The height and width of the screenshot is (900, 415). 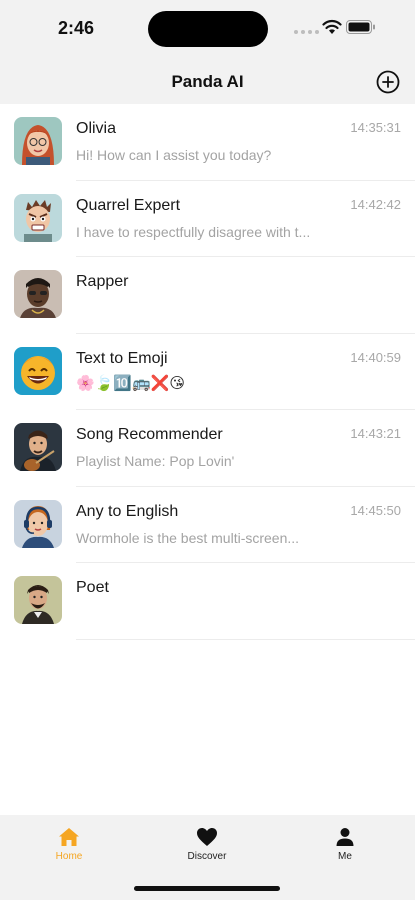 I want to click on chat-preview: Playlist Name: Pop Lovin', so click(x=155, y=461).